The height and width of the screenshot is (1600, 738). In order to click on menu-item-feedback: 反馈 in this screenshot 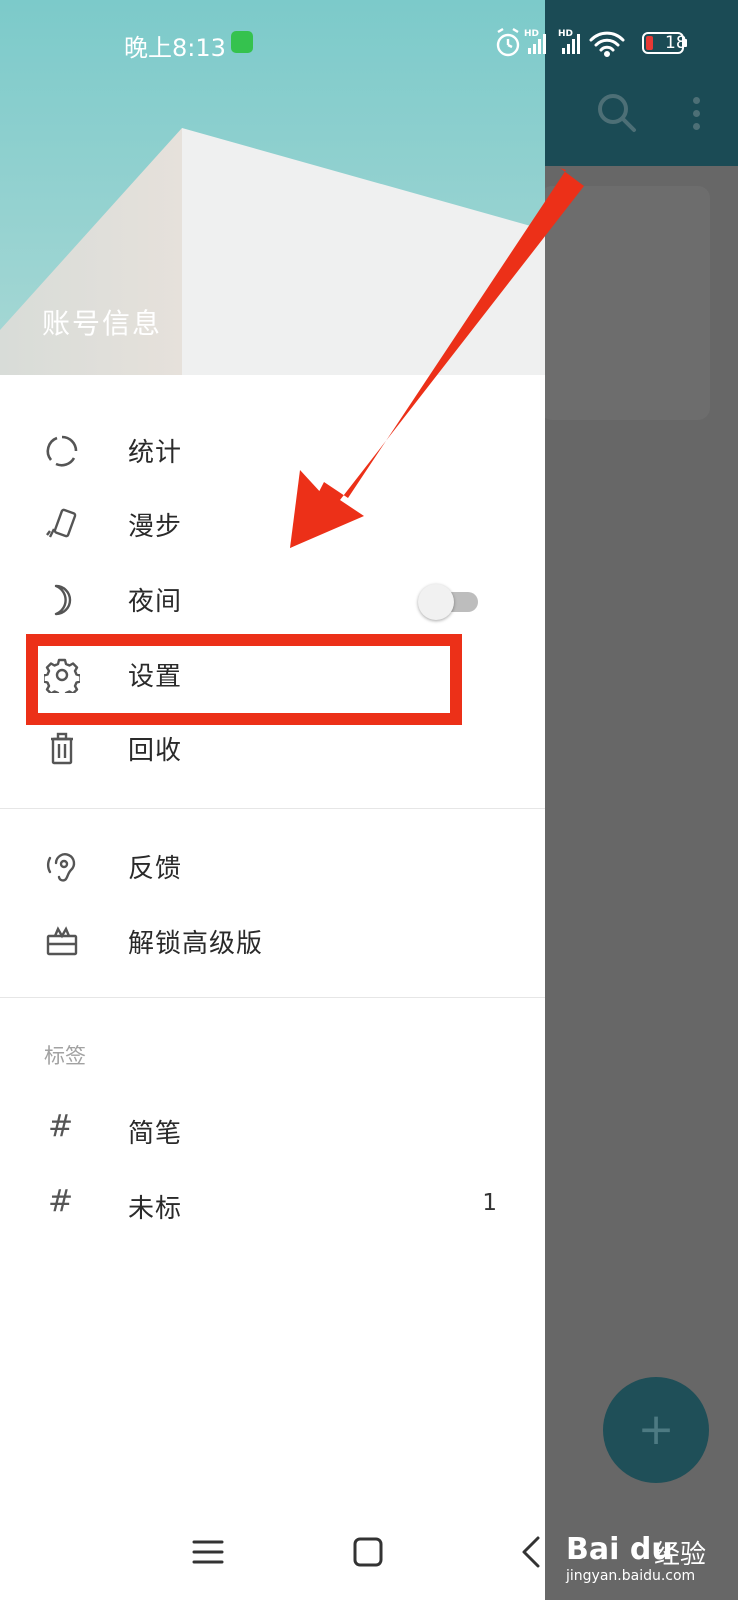, I will do `click(272, 867)`.